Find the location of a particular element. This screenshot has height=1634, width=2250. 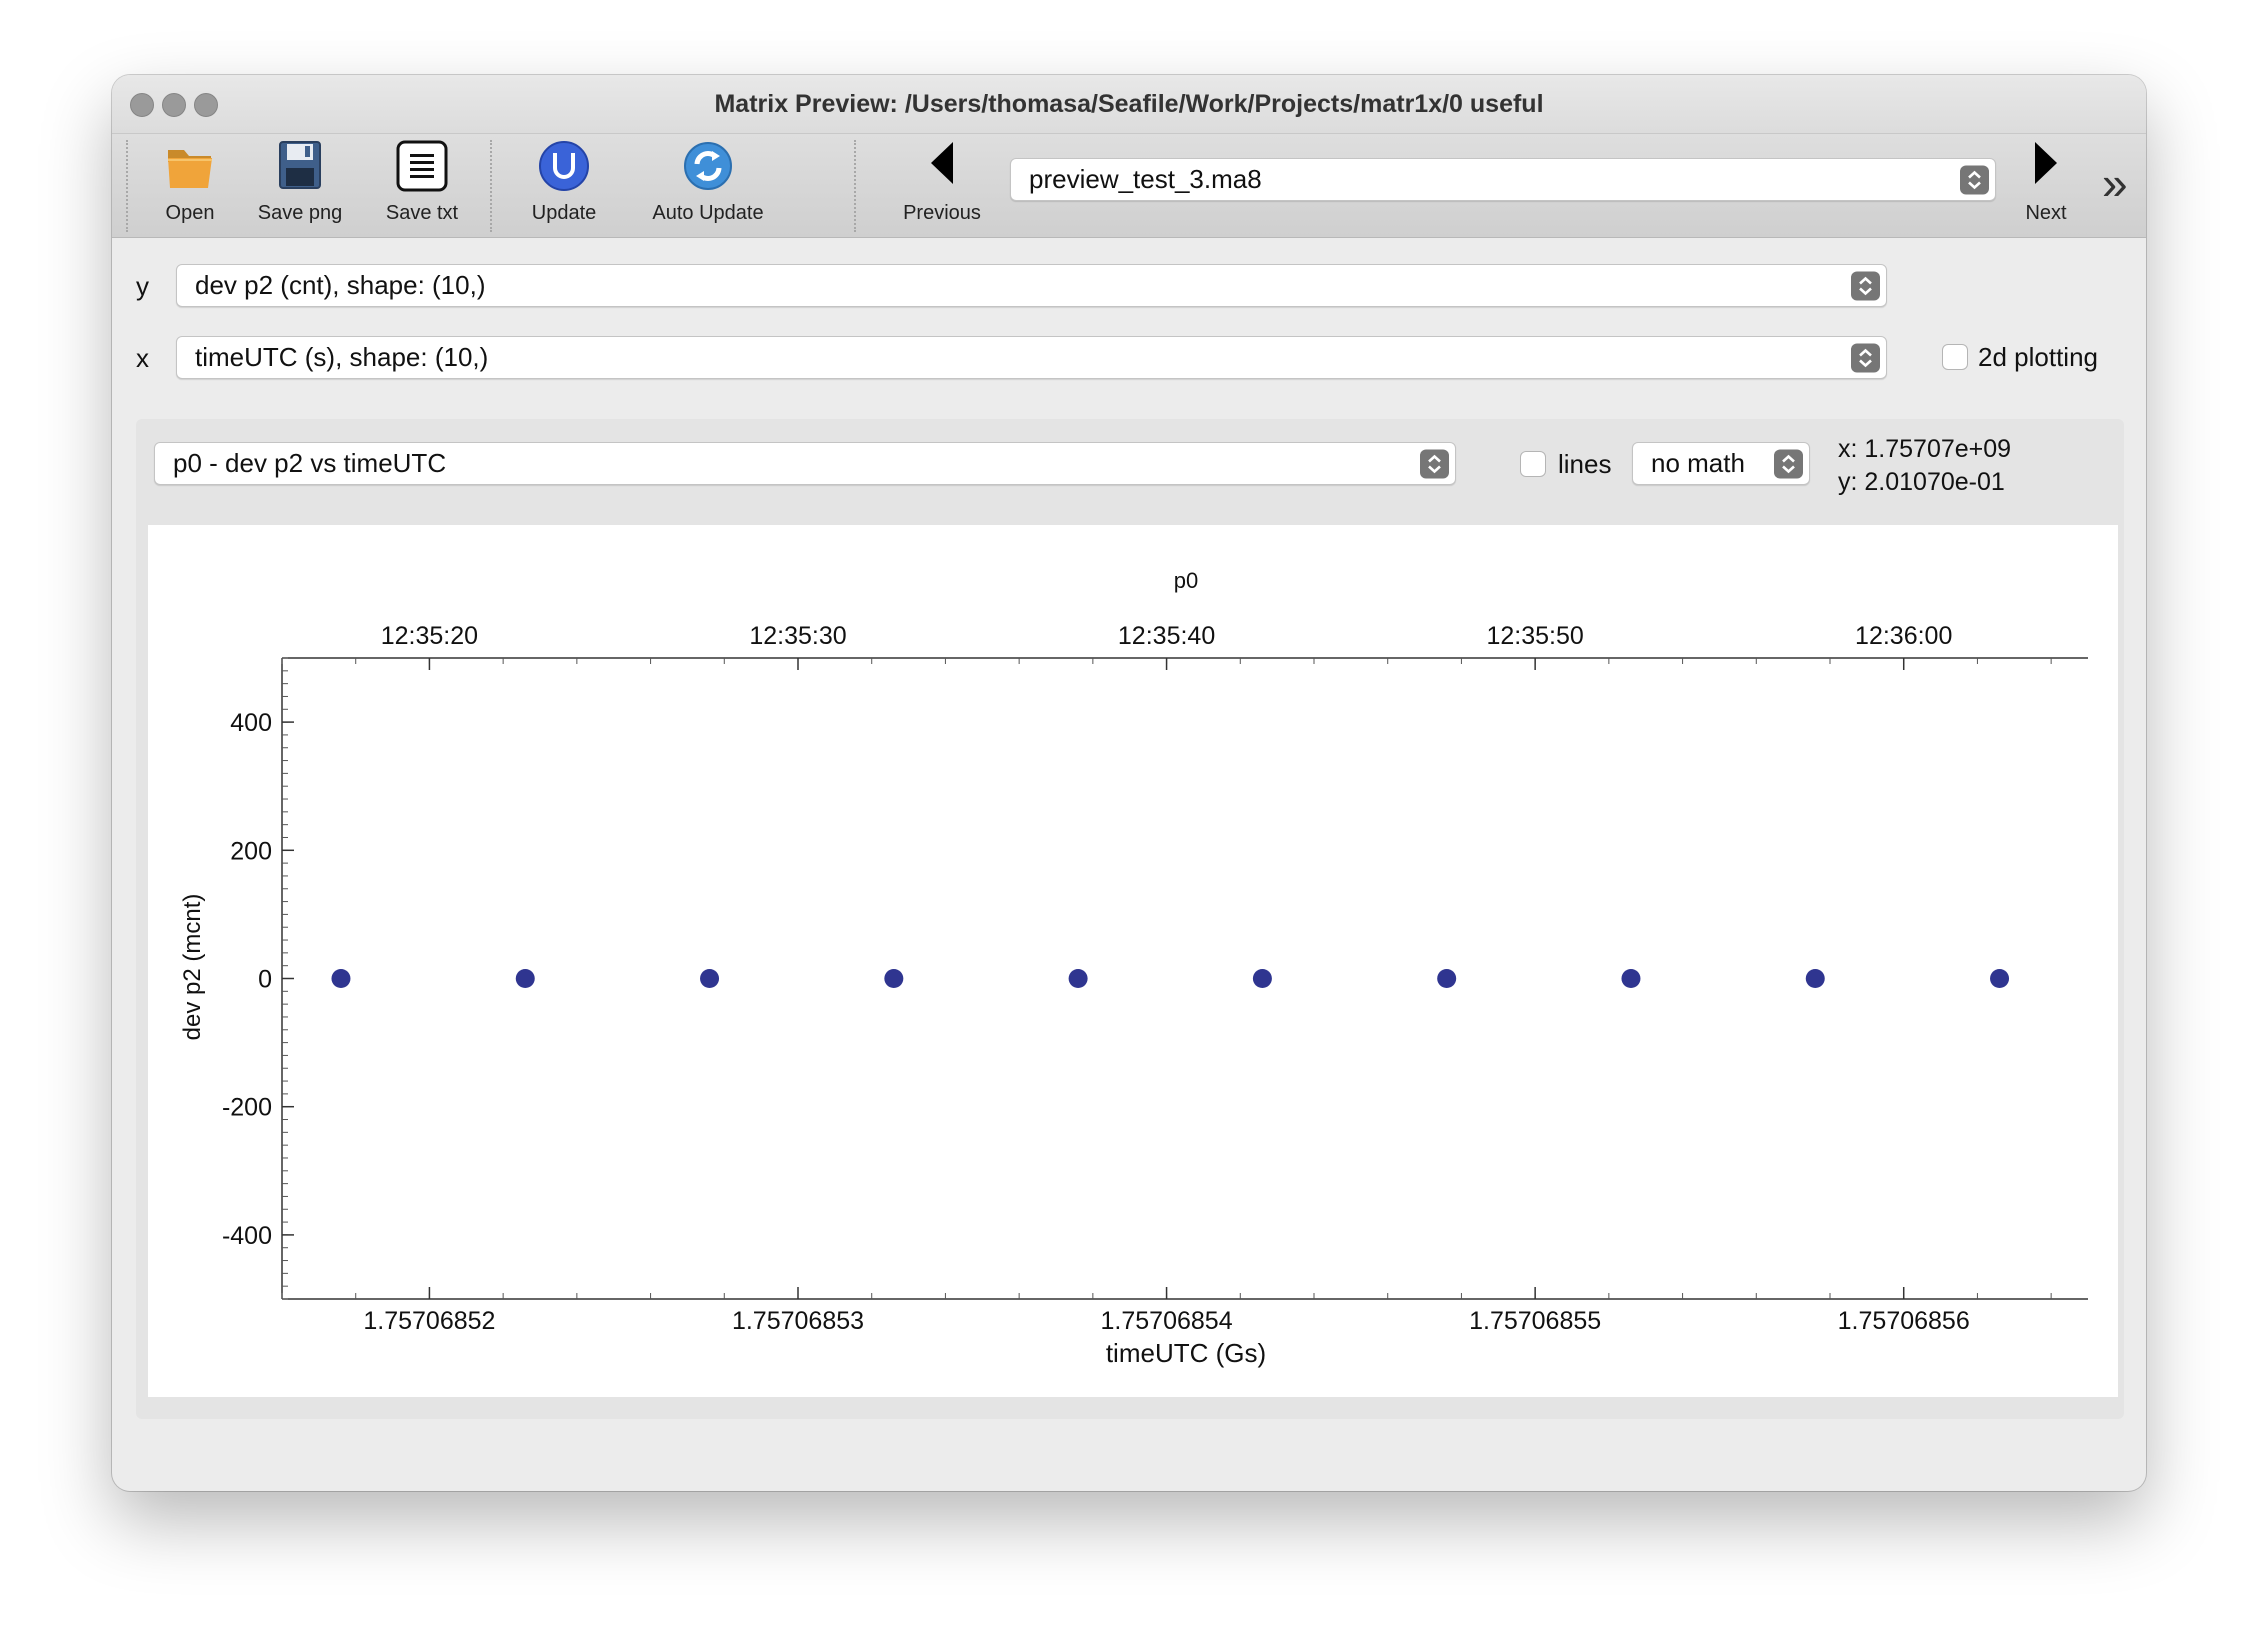

toolbar-overflow-button: » is located at coordinates (2115, 183).